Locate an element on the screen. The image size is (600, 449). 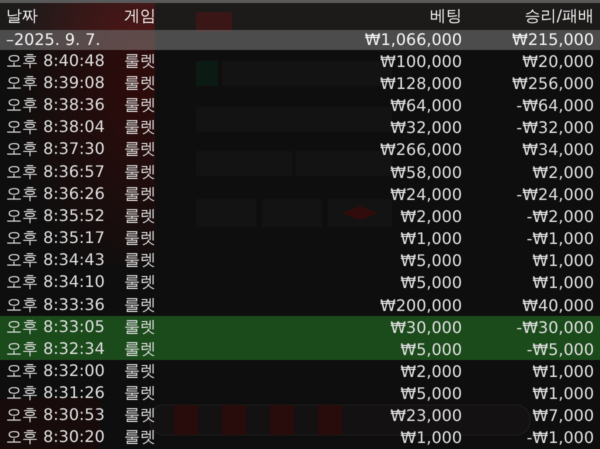
column-header: 게임 is located at coordinates (139, 16).